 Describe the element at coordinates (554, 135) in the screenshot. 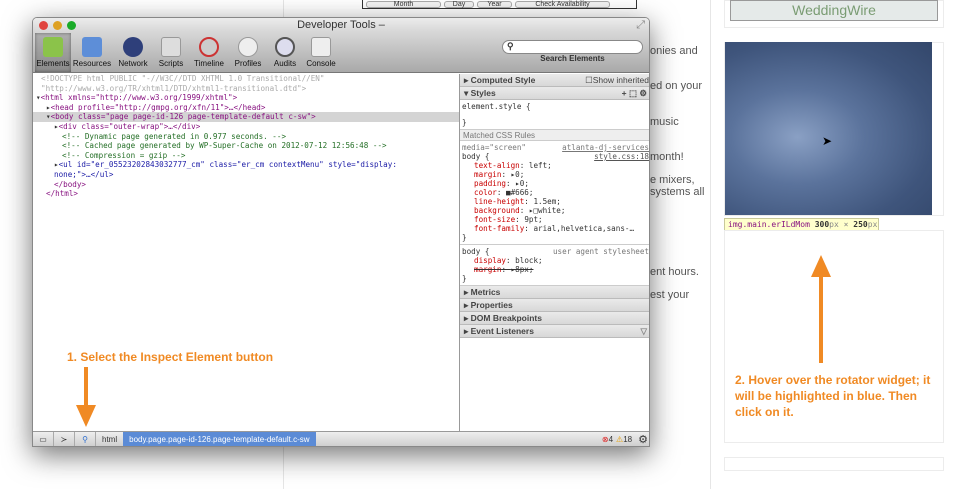

I see `matched-css-rules-header: Matched CSS Rules` at that location.